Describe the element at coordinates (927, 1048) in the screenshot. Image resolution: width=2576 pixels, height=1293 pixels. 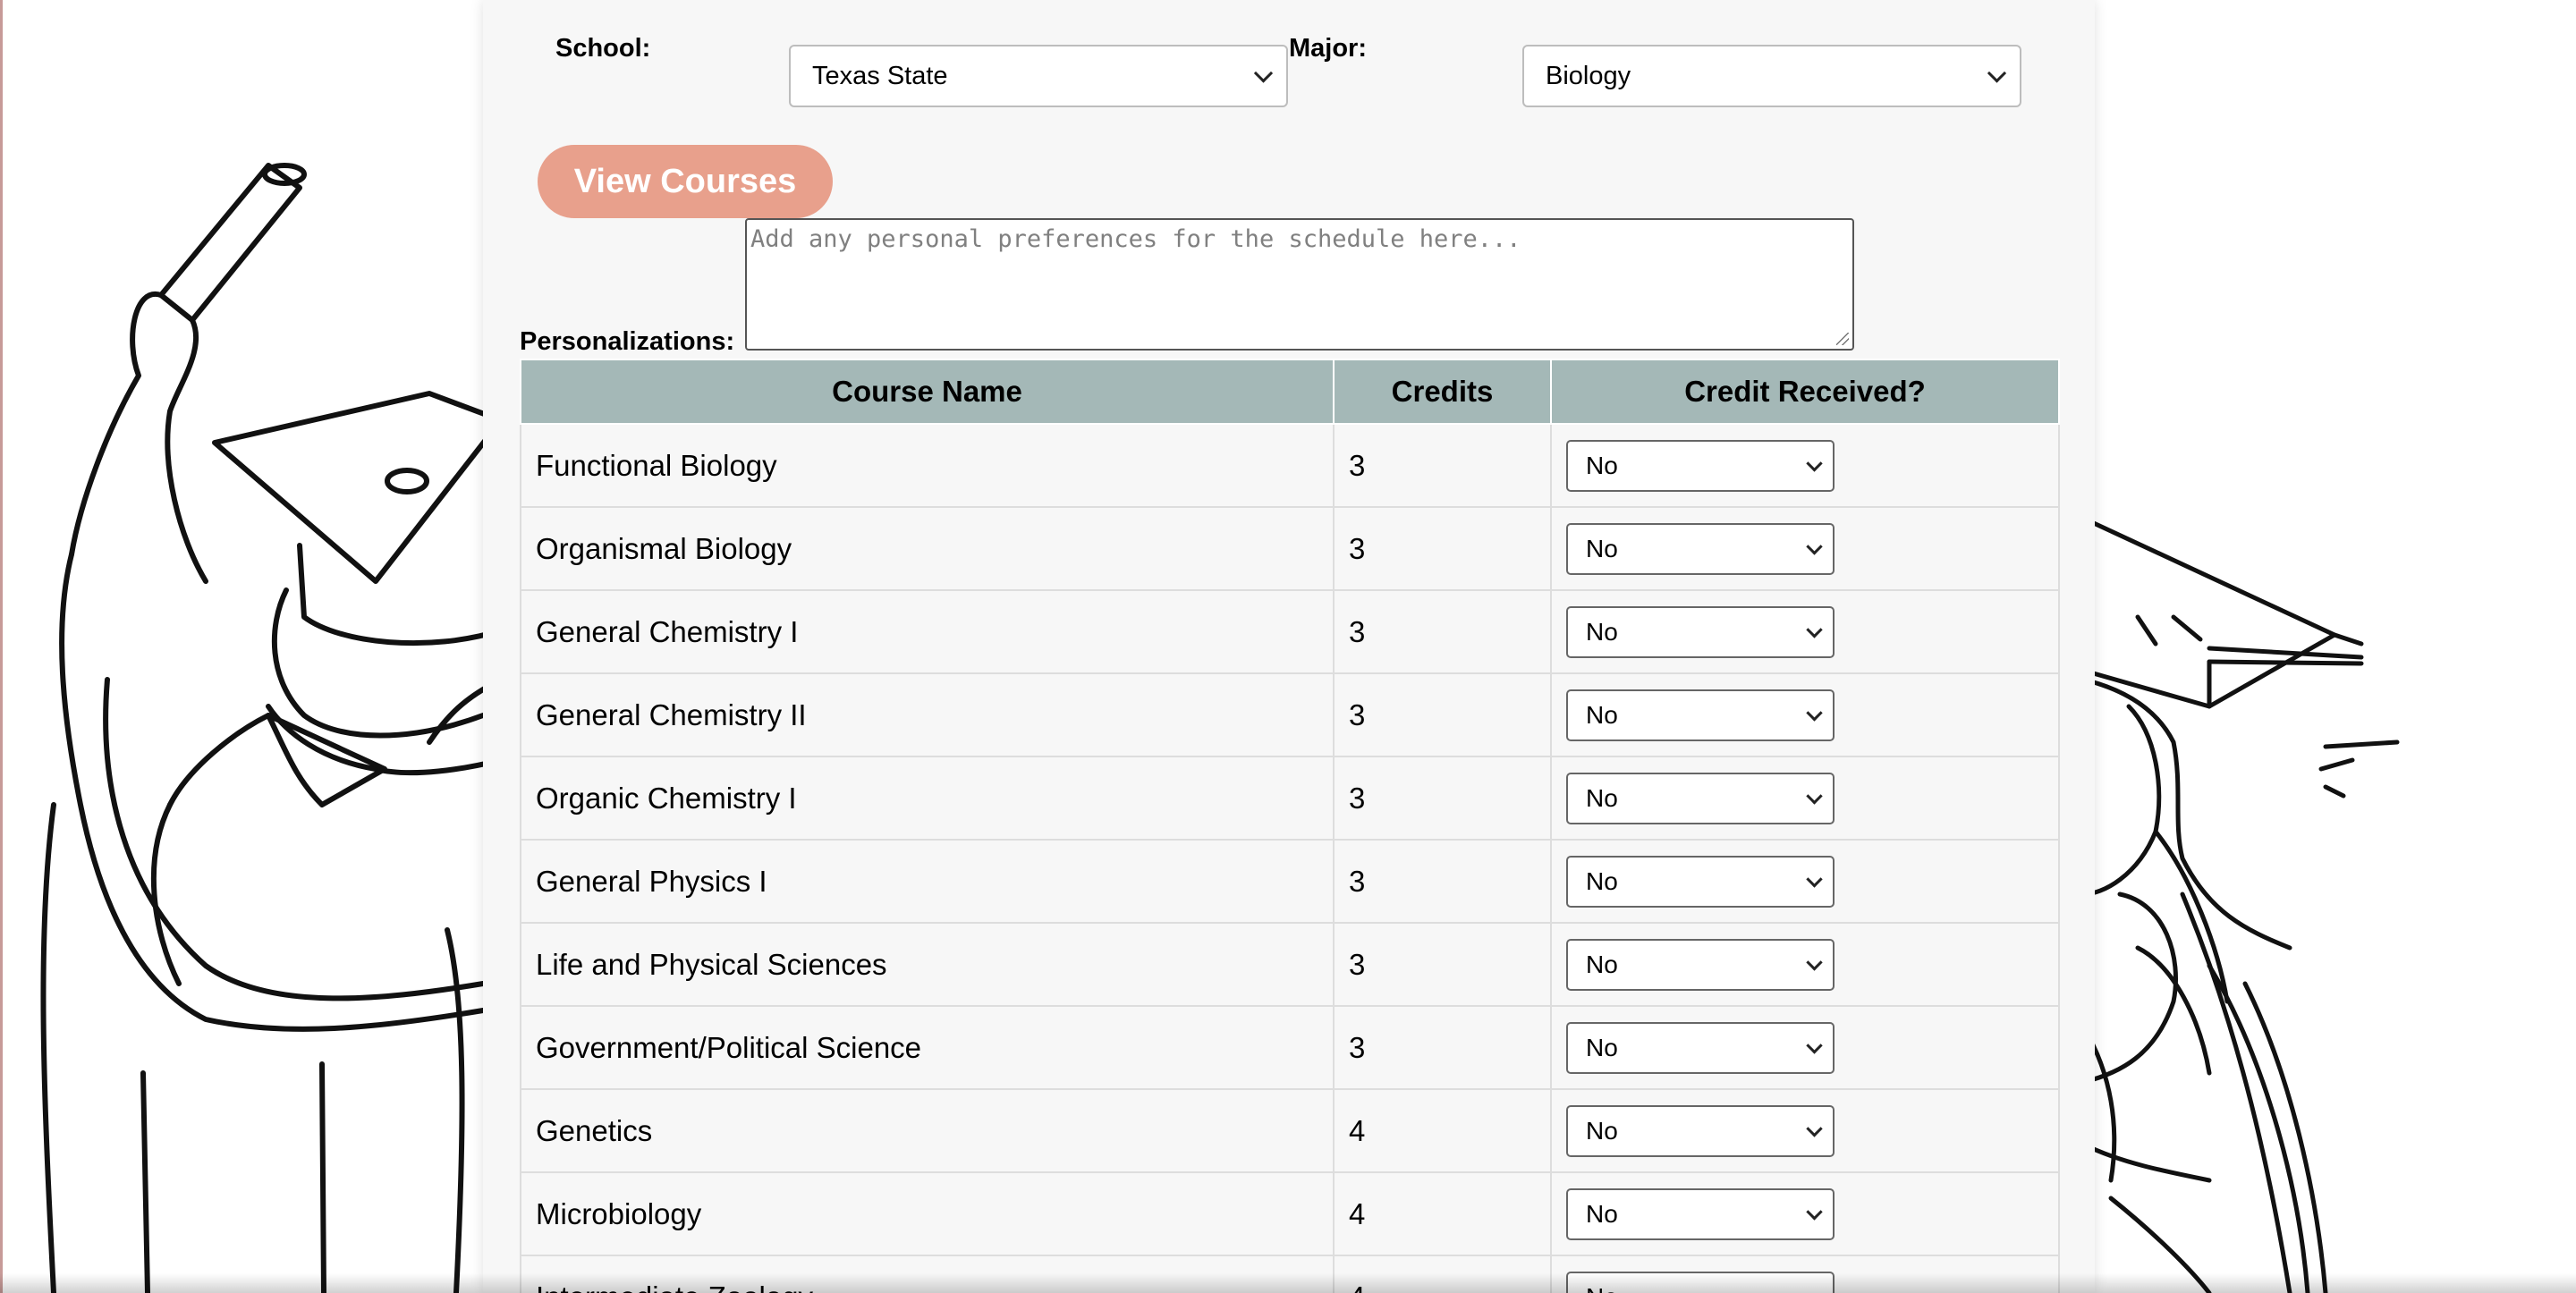
I see `course-name-cell: Government/Political Science` at that location.